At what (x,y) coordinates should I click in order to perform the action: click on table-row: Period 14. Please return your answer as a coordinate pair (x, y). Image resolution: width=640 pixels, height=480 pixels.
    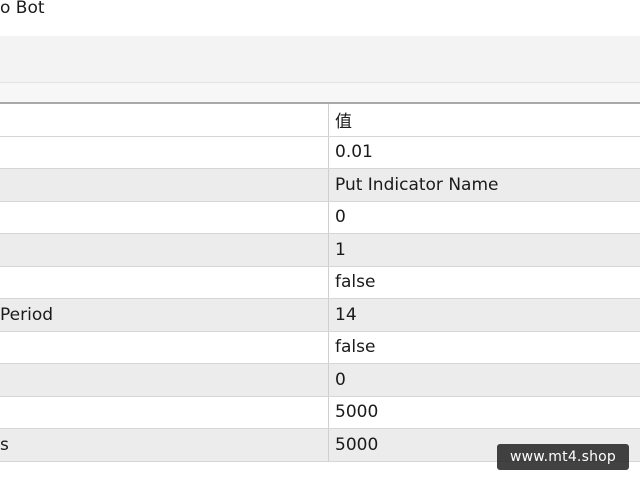
    Looking at the image, I should click on (320, 315).